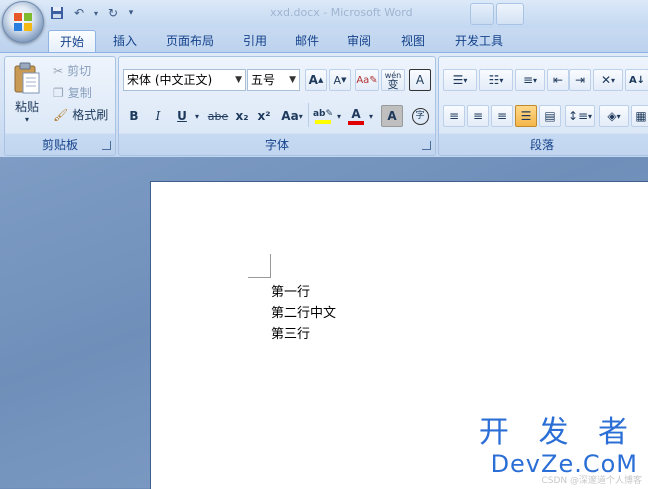 The height and width of the screenshot is (489, 648). I want to click on align-left-icon: ≡, so click(454, 116).